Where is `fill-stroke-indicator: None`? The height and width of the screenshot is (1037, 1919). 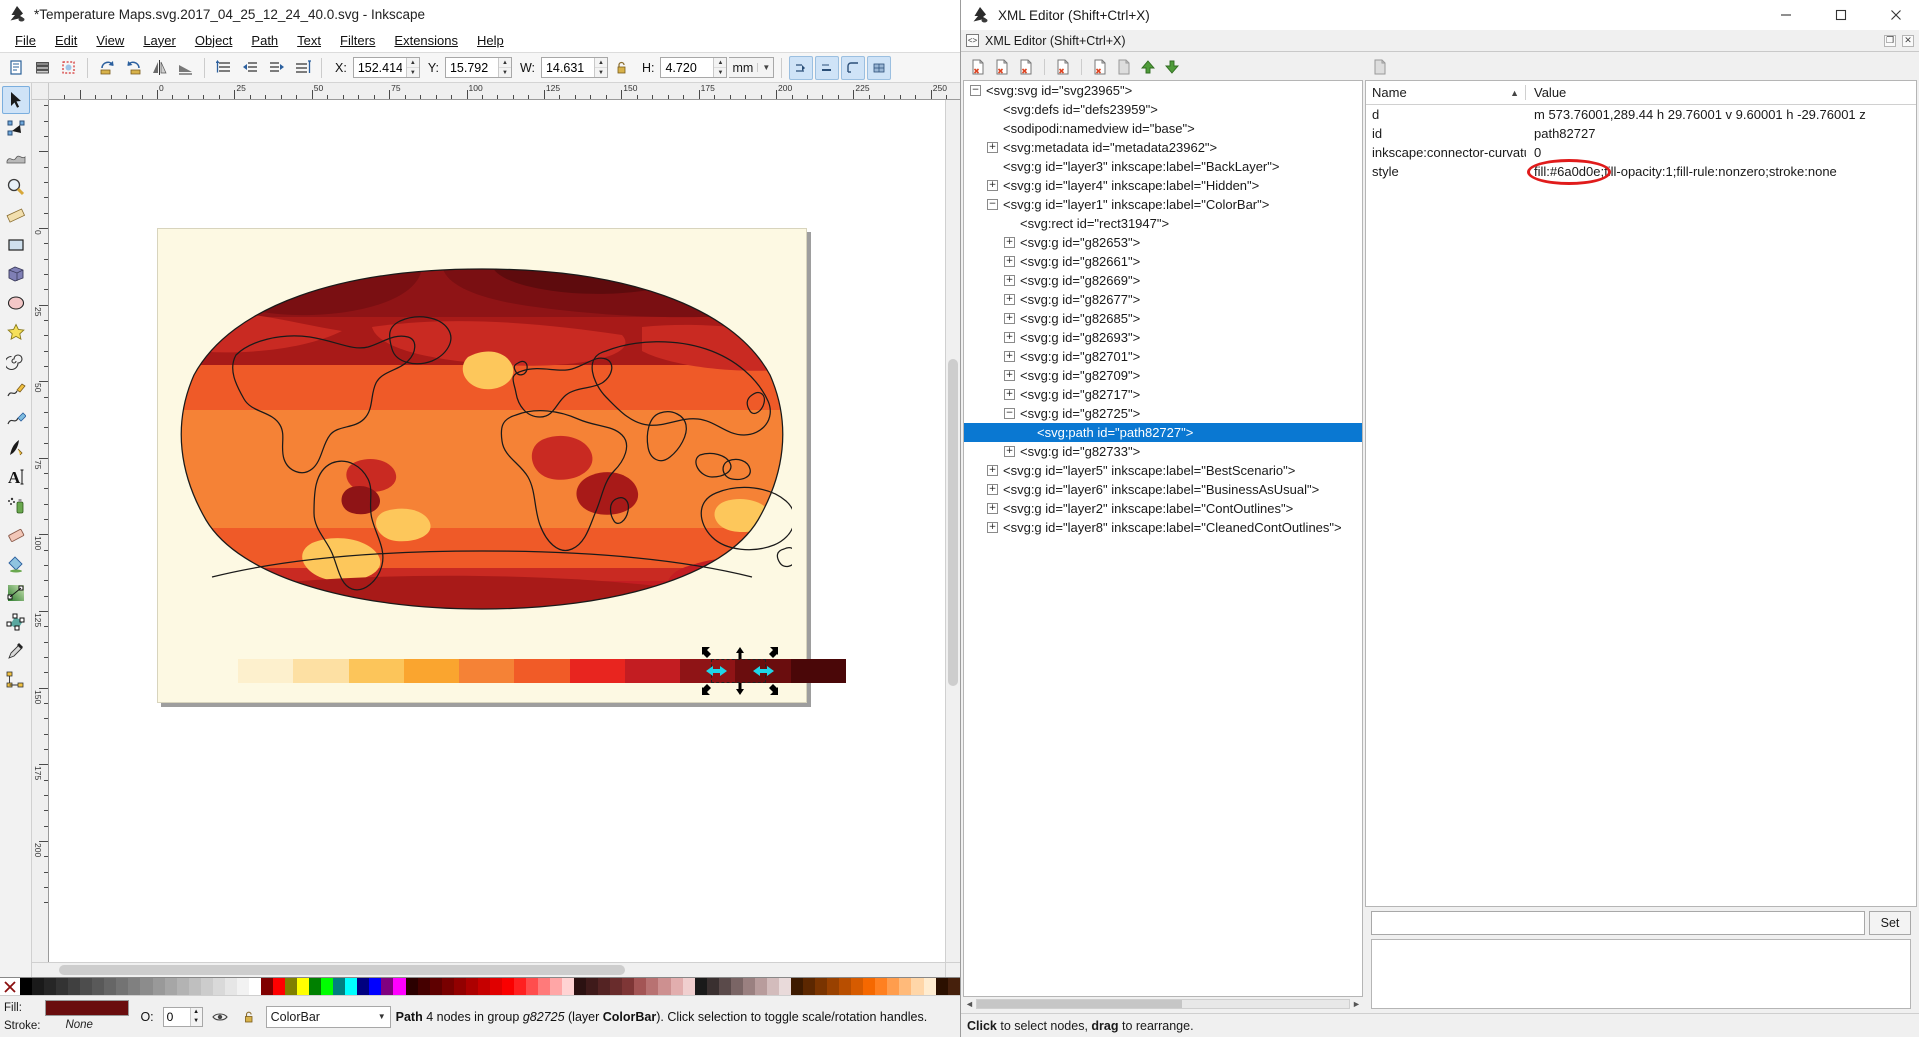
fill-stroke-indicator: None is located at coordinates (87, 1016).